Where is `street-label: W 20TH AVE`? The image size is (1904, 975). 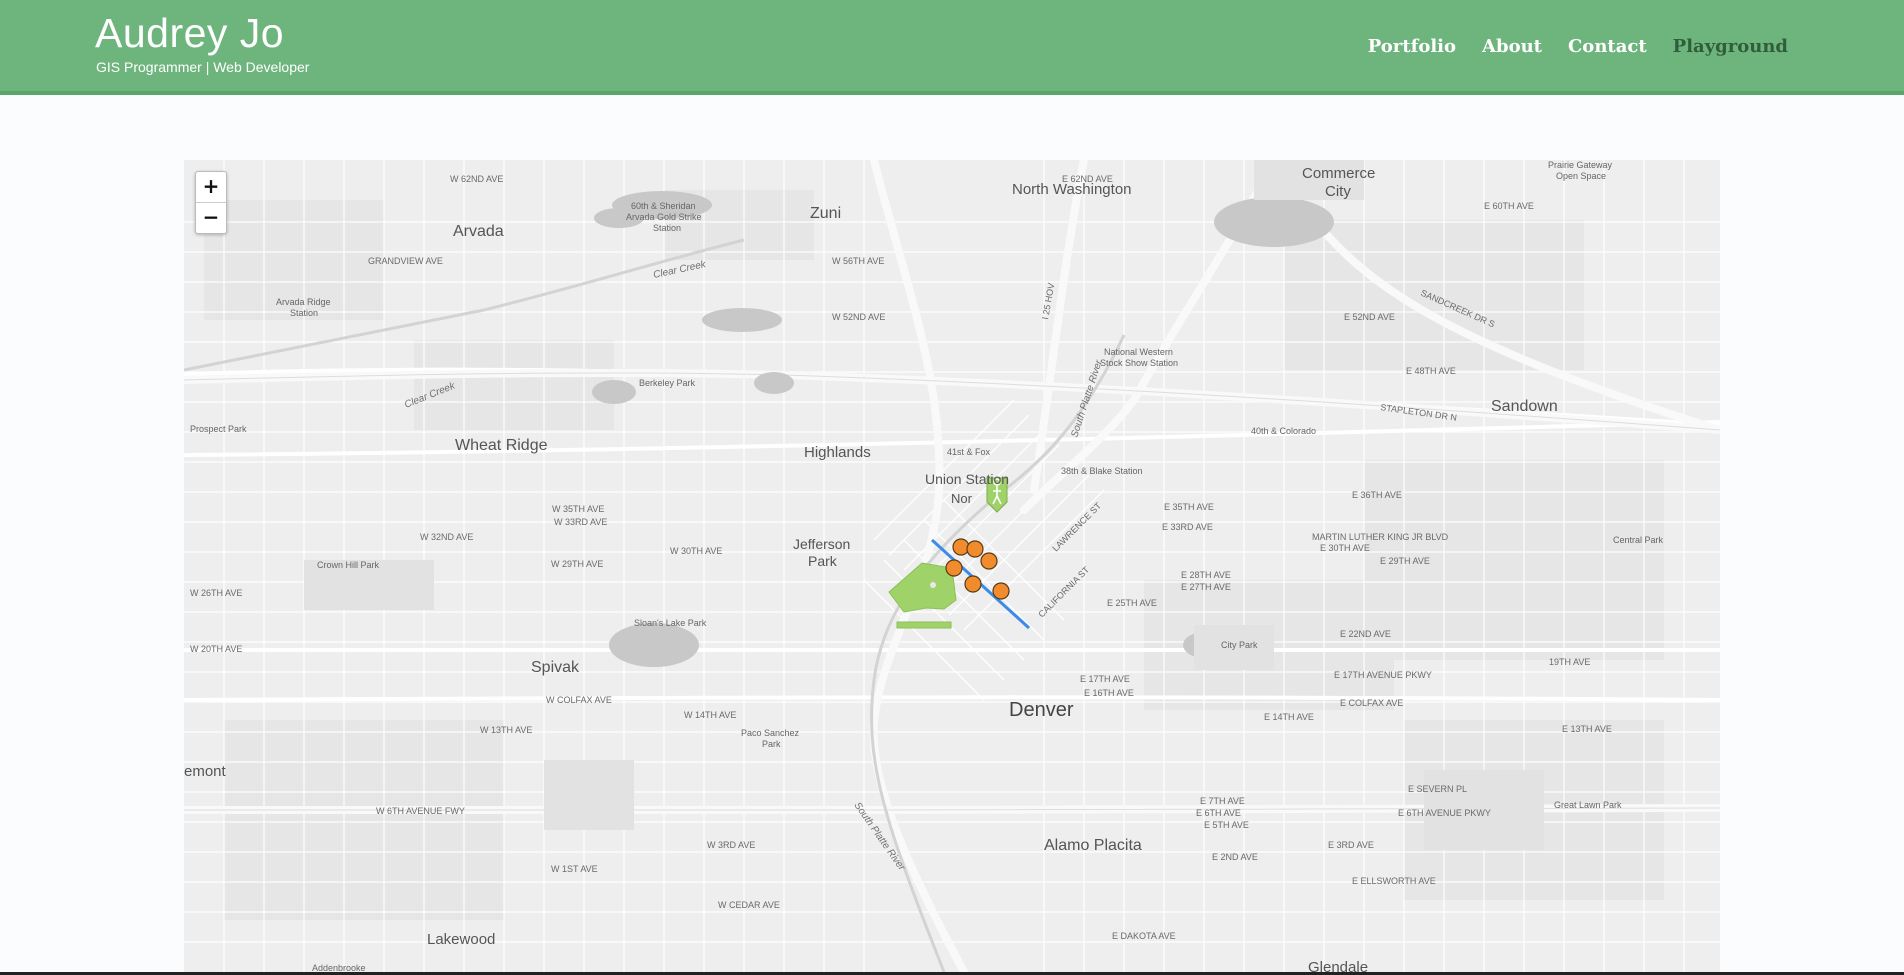
street-label: W 20TH AVE is located at coordinates (216, 649).